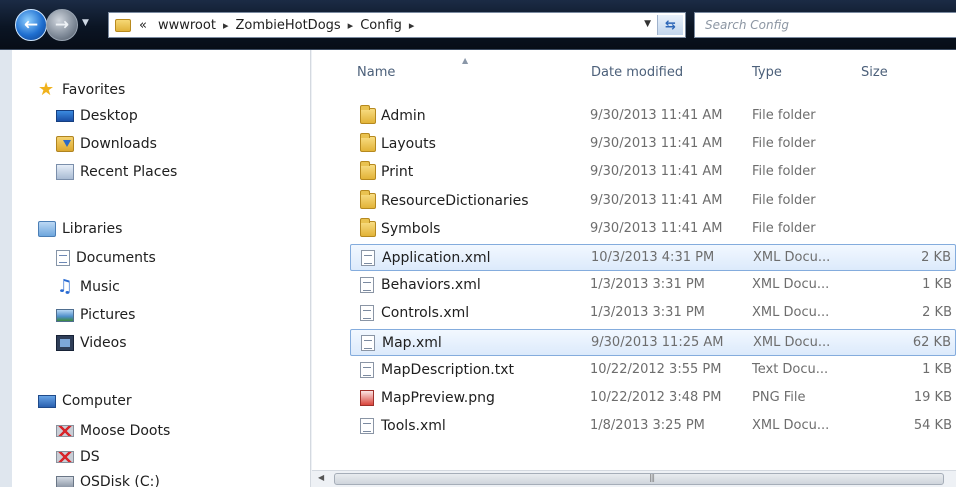  I want to click on file-name: Map.xml, so click(412, 342).